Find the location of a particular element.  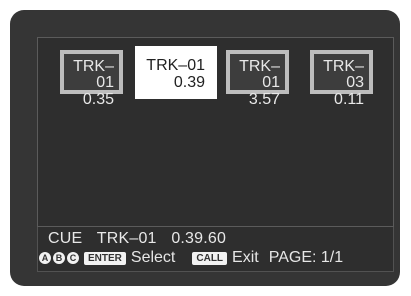

footer-bar: A B C ENTER Select CALL Exit PAGE: 1/1 is located at coordinates (216, 258).